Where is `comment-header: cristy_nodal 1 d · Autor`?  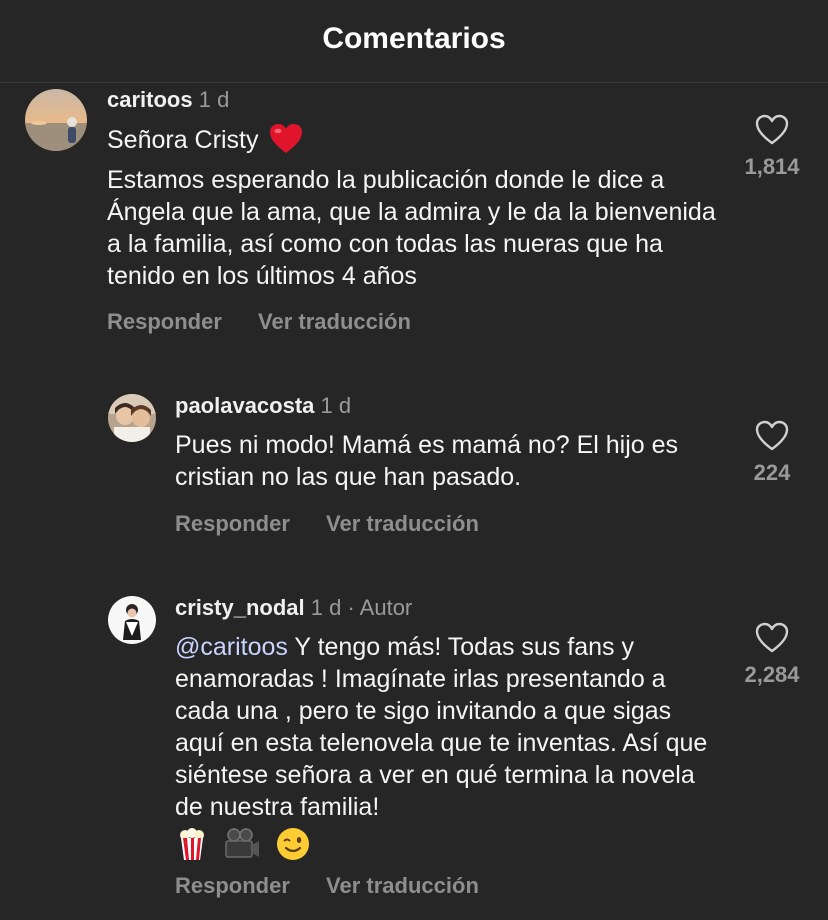
comment-header: cristy_nodal 1 d · Autor is located at coordinates (293, 608).